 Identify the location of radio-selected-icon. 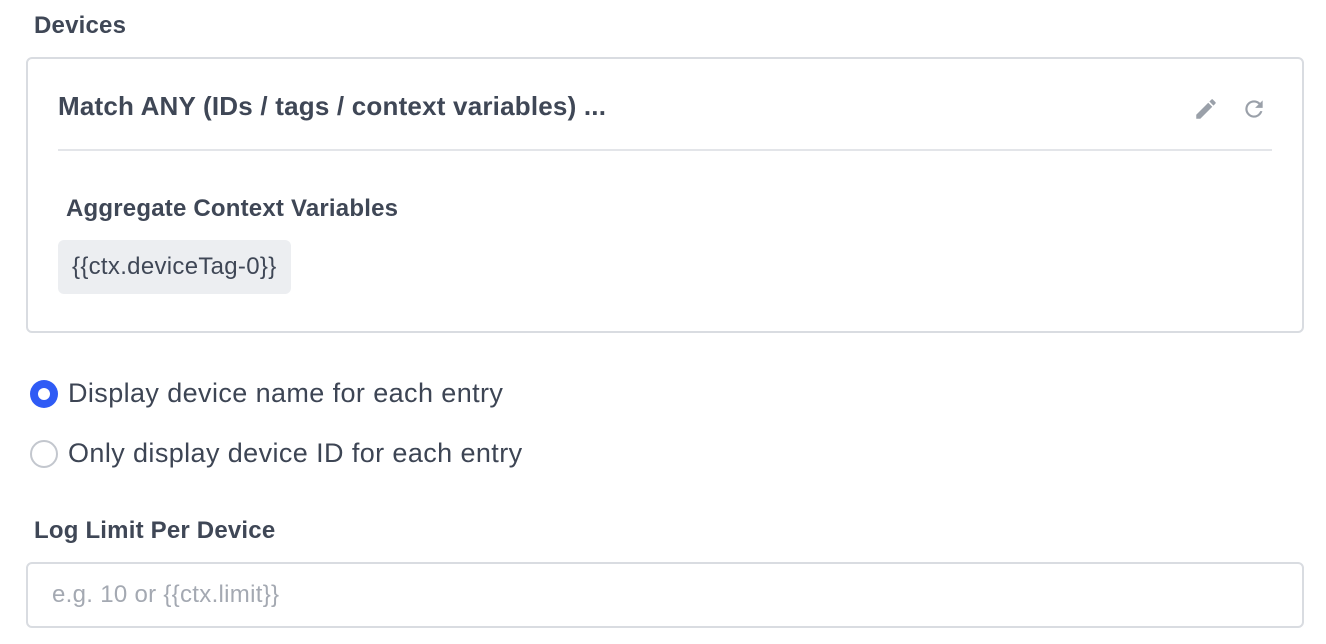
(44, 393).